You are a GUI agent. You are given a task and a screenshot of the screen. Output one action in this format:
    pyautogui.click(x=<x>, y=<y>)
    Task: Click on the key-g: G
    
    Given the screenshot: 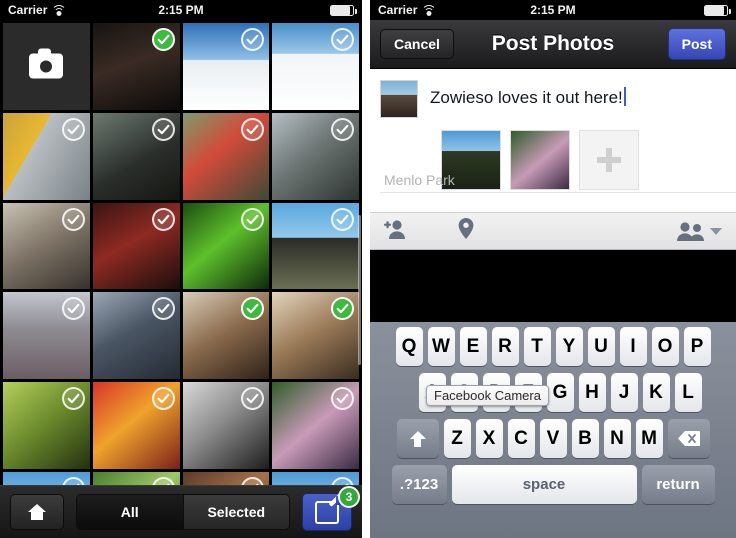 What is the action you would take?
    pyautogui.click(x=560, y=392)
    